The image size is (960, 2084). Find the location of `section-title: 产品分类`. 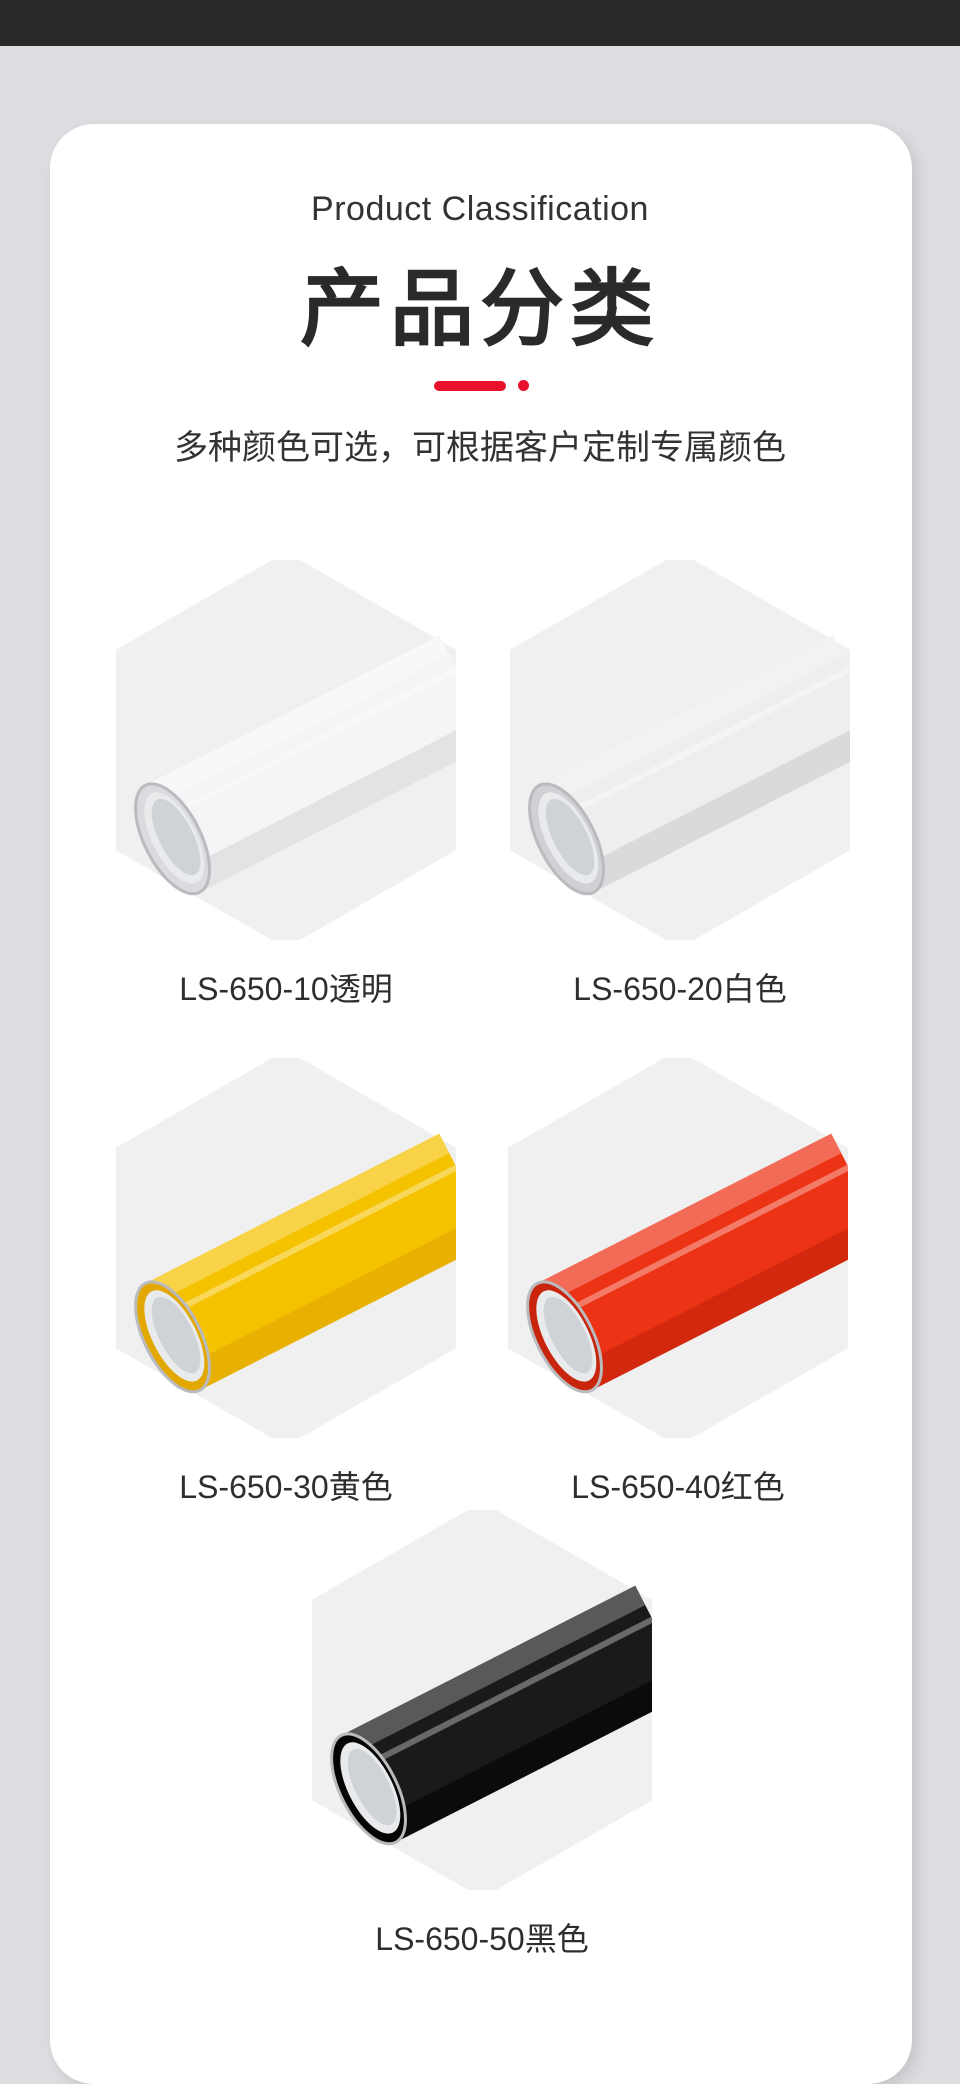

section-title: 产品分类 is located at coordinates (479, 309).